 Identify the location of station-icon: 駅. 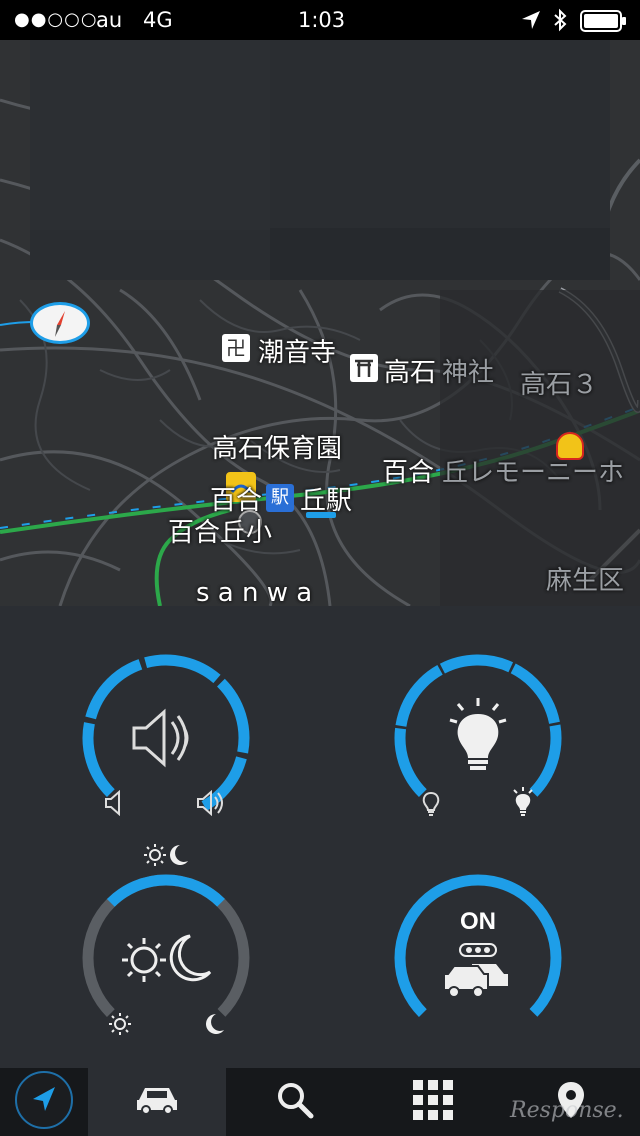
(280, 498).